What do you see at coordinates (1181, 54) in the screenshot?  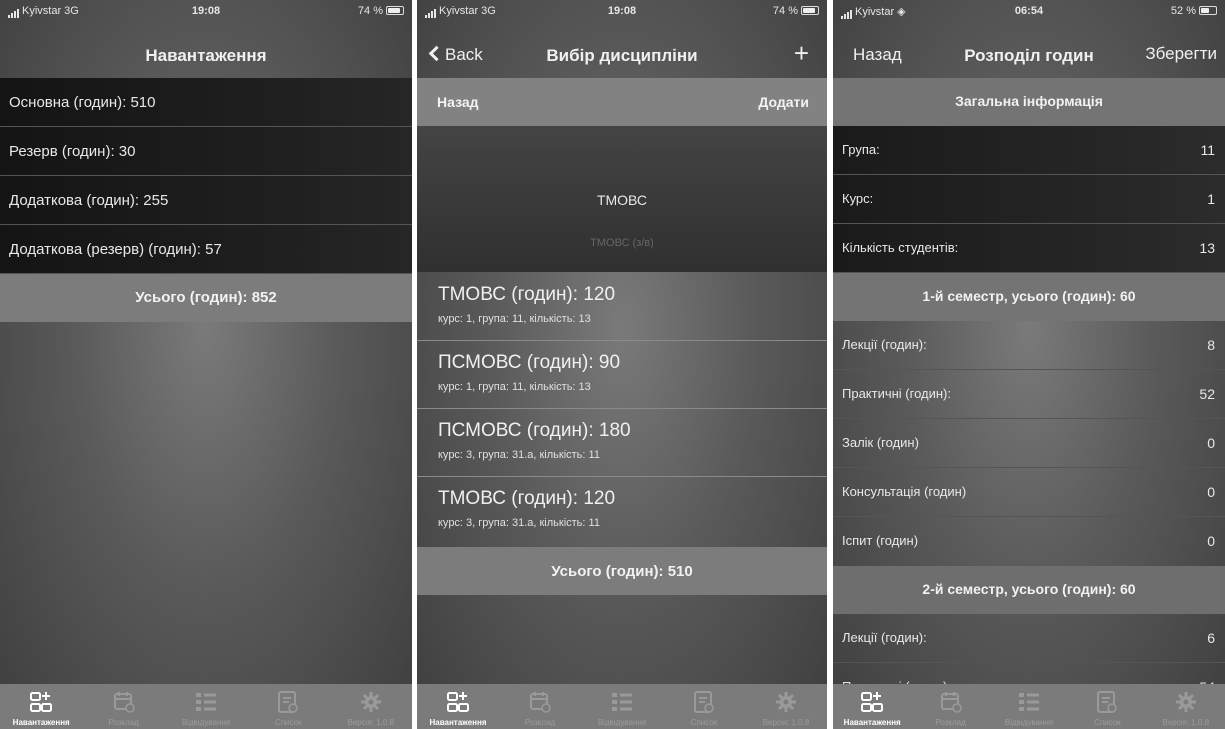 I see `save-button: Зберегти` at bounding box center [1181, 54].